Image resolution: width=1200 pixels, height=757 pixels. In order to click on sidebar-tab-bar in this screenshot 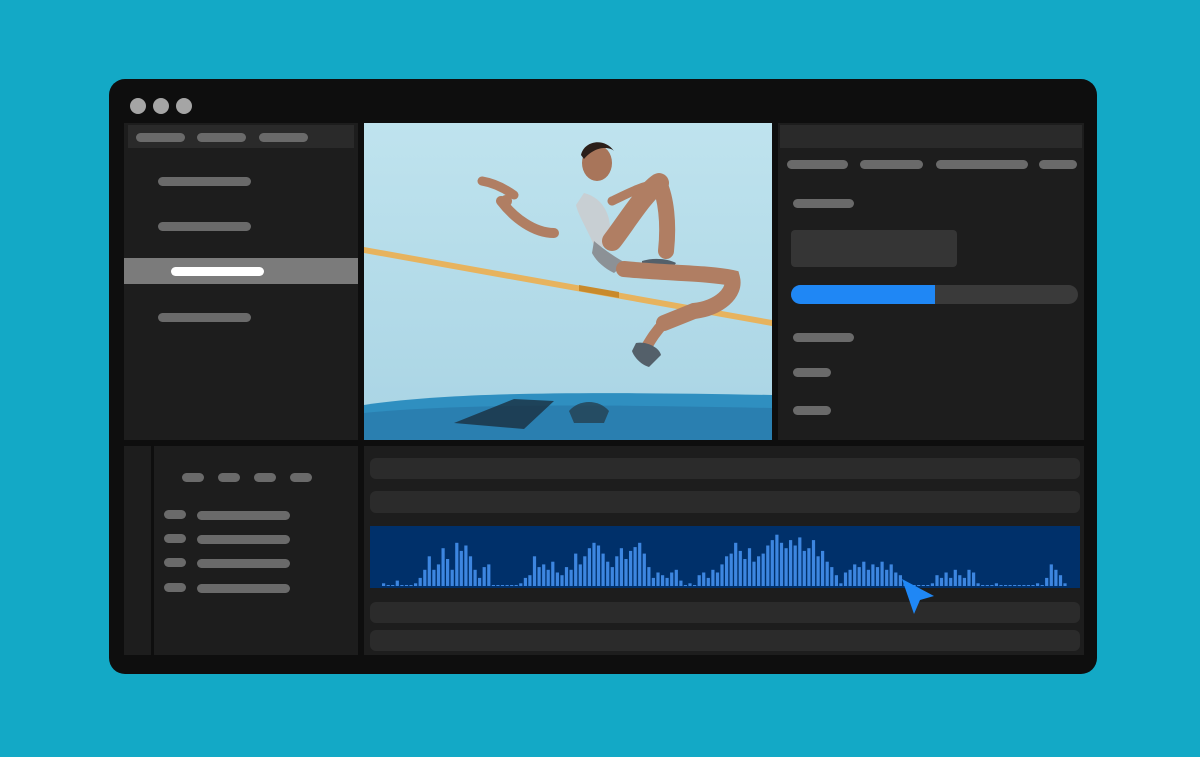, I will do `click(241, 136)`.